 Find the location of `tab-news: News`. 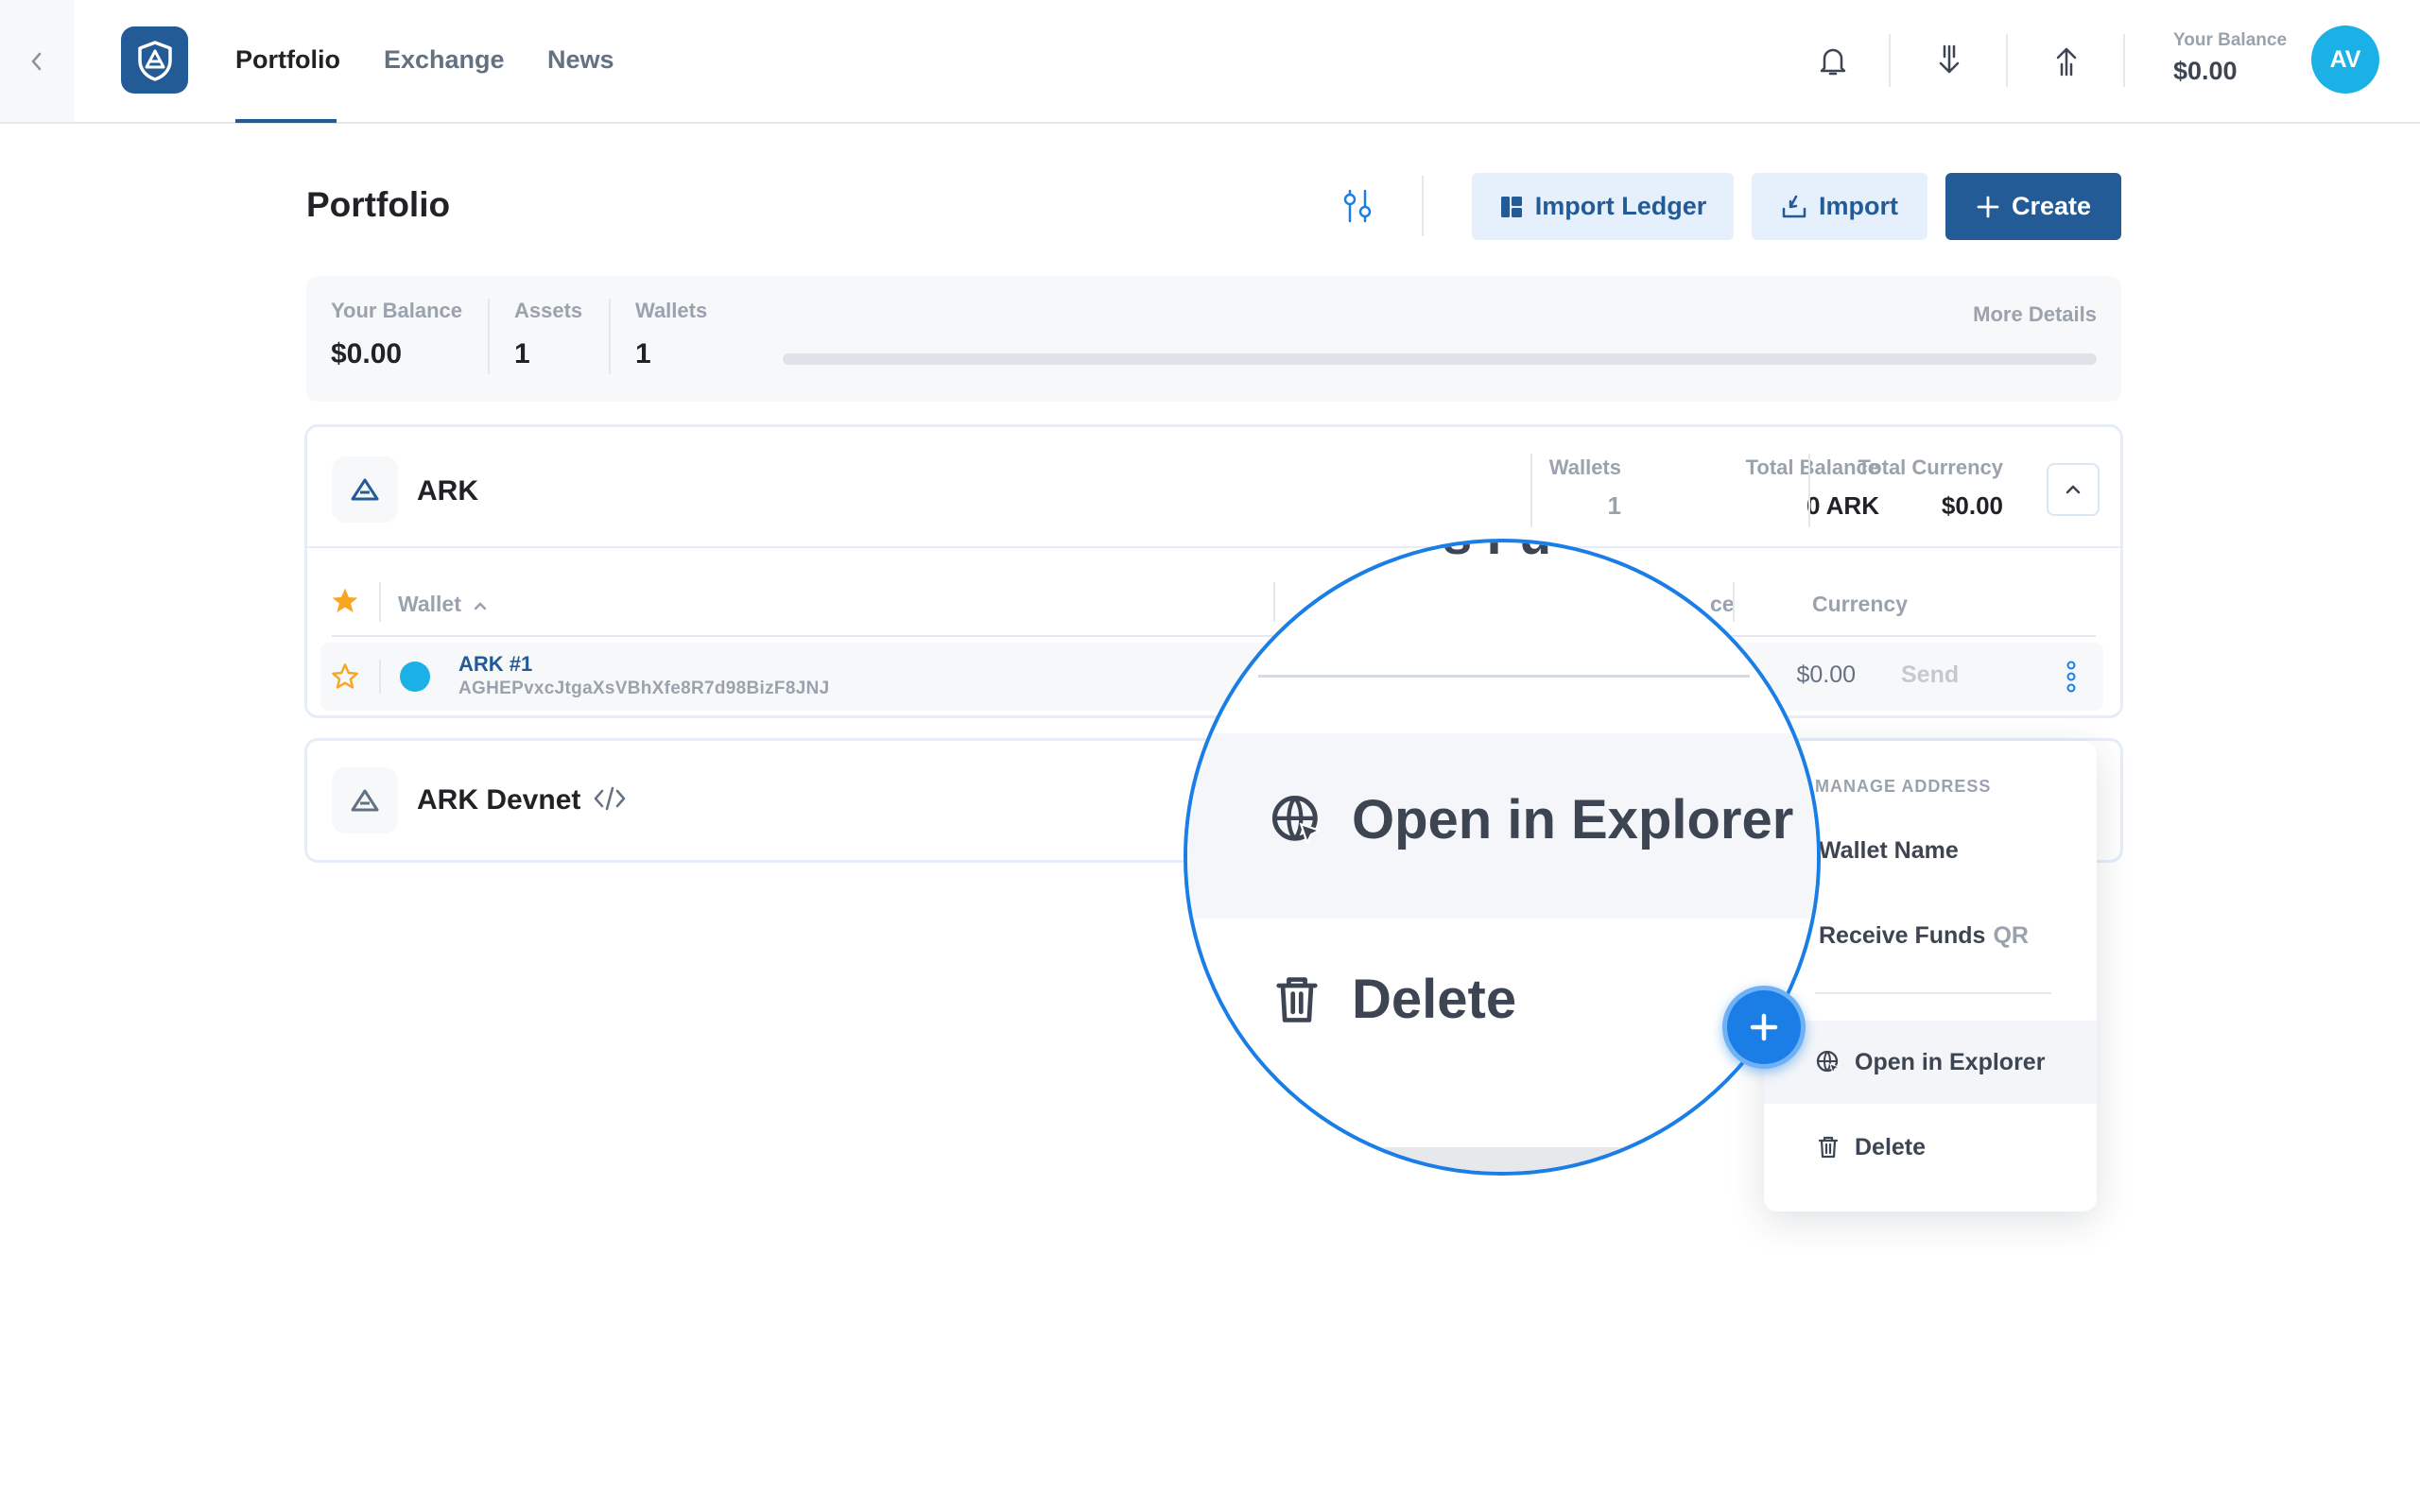

tab-news: News is located at coordinates (580, 60).